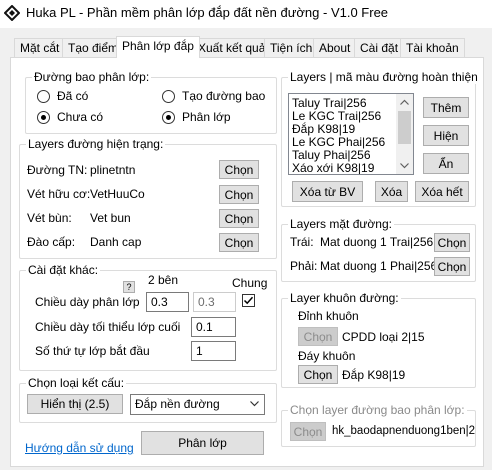 The width and height of the screenshot is (492, 470). I want to click on group-khuon-duong-title: Layer khuôn đường:, so click(344, 298).